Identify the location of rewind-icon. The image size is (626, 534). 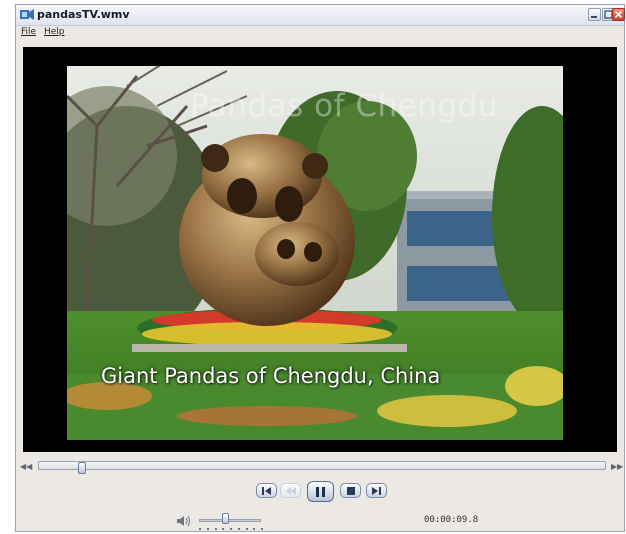
(291, 491).